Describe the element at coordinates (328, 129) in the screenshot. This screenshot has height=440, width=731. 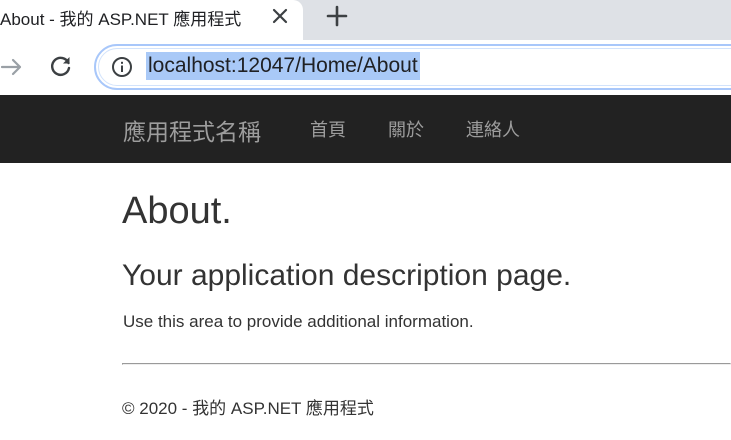
I see `nav-link-home: 首頁` at that location.